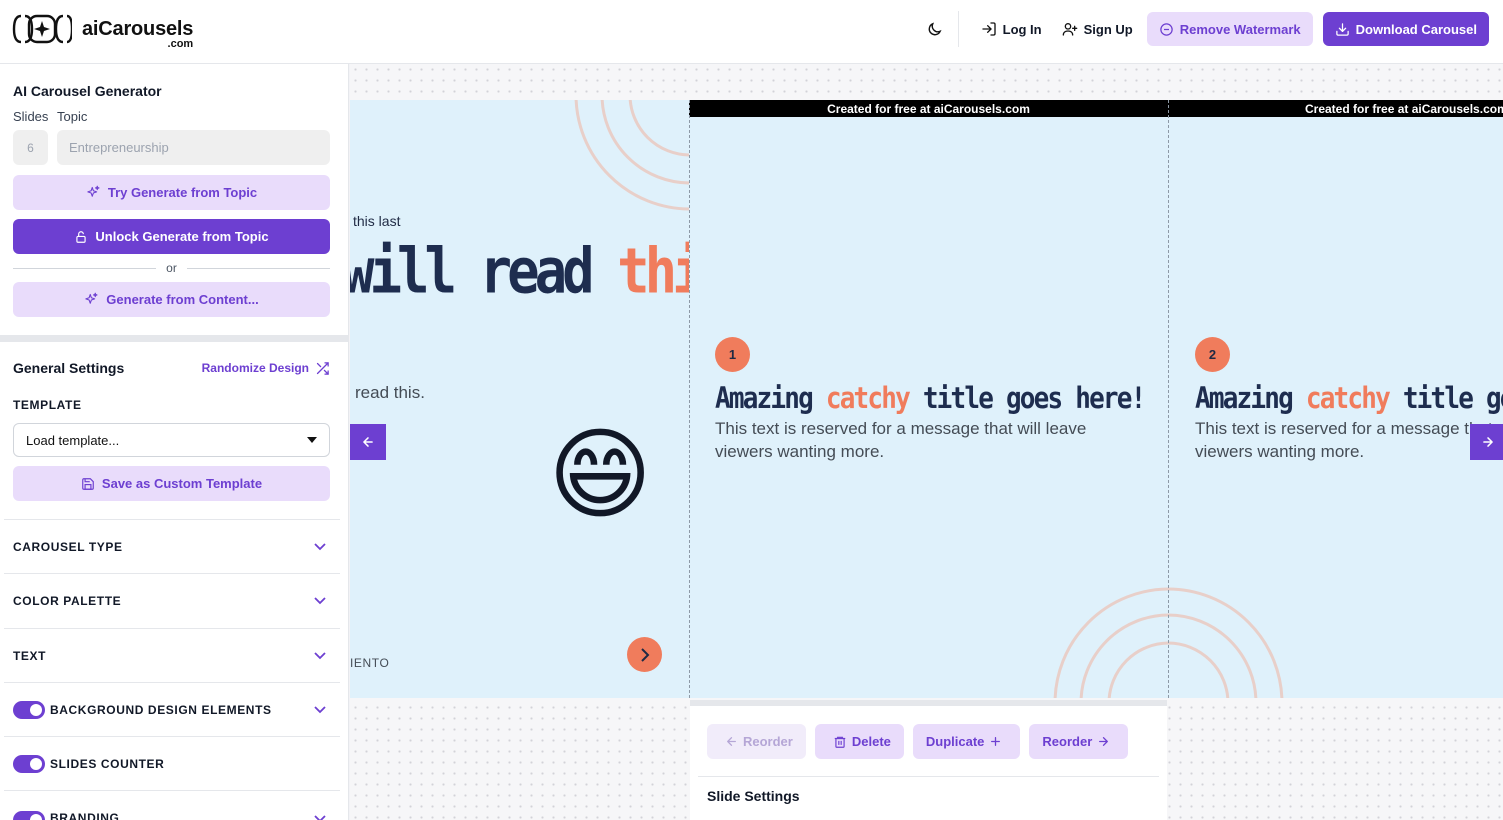 The width and height of the screenshot is (1503, 820). I want to click on duplicate-slide-button: Duplicate, so click(966, 741).